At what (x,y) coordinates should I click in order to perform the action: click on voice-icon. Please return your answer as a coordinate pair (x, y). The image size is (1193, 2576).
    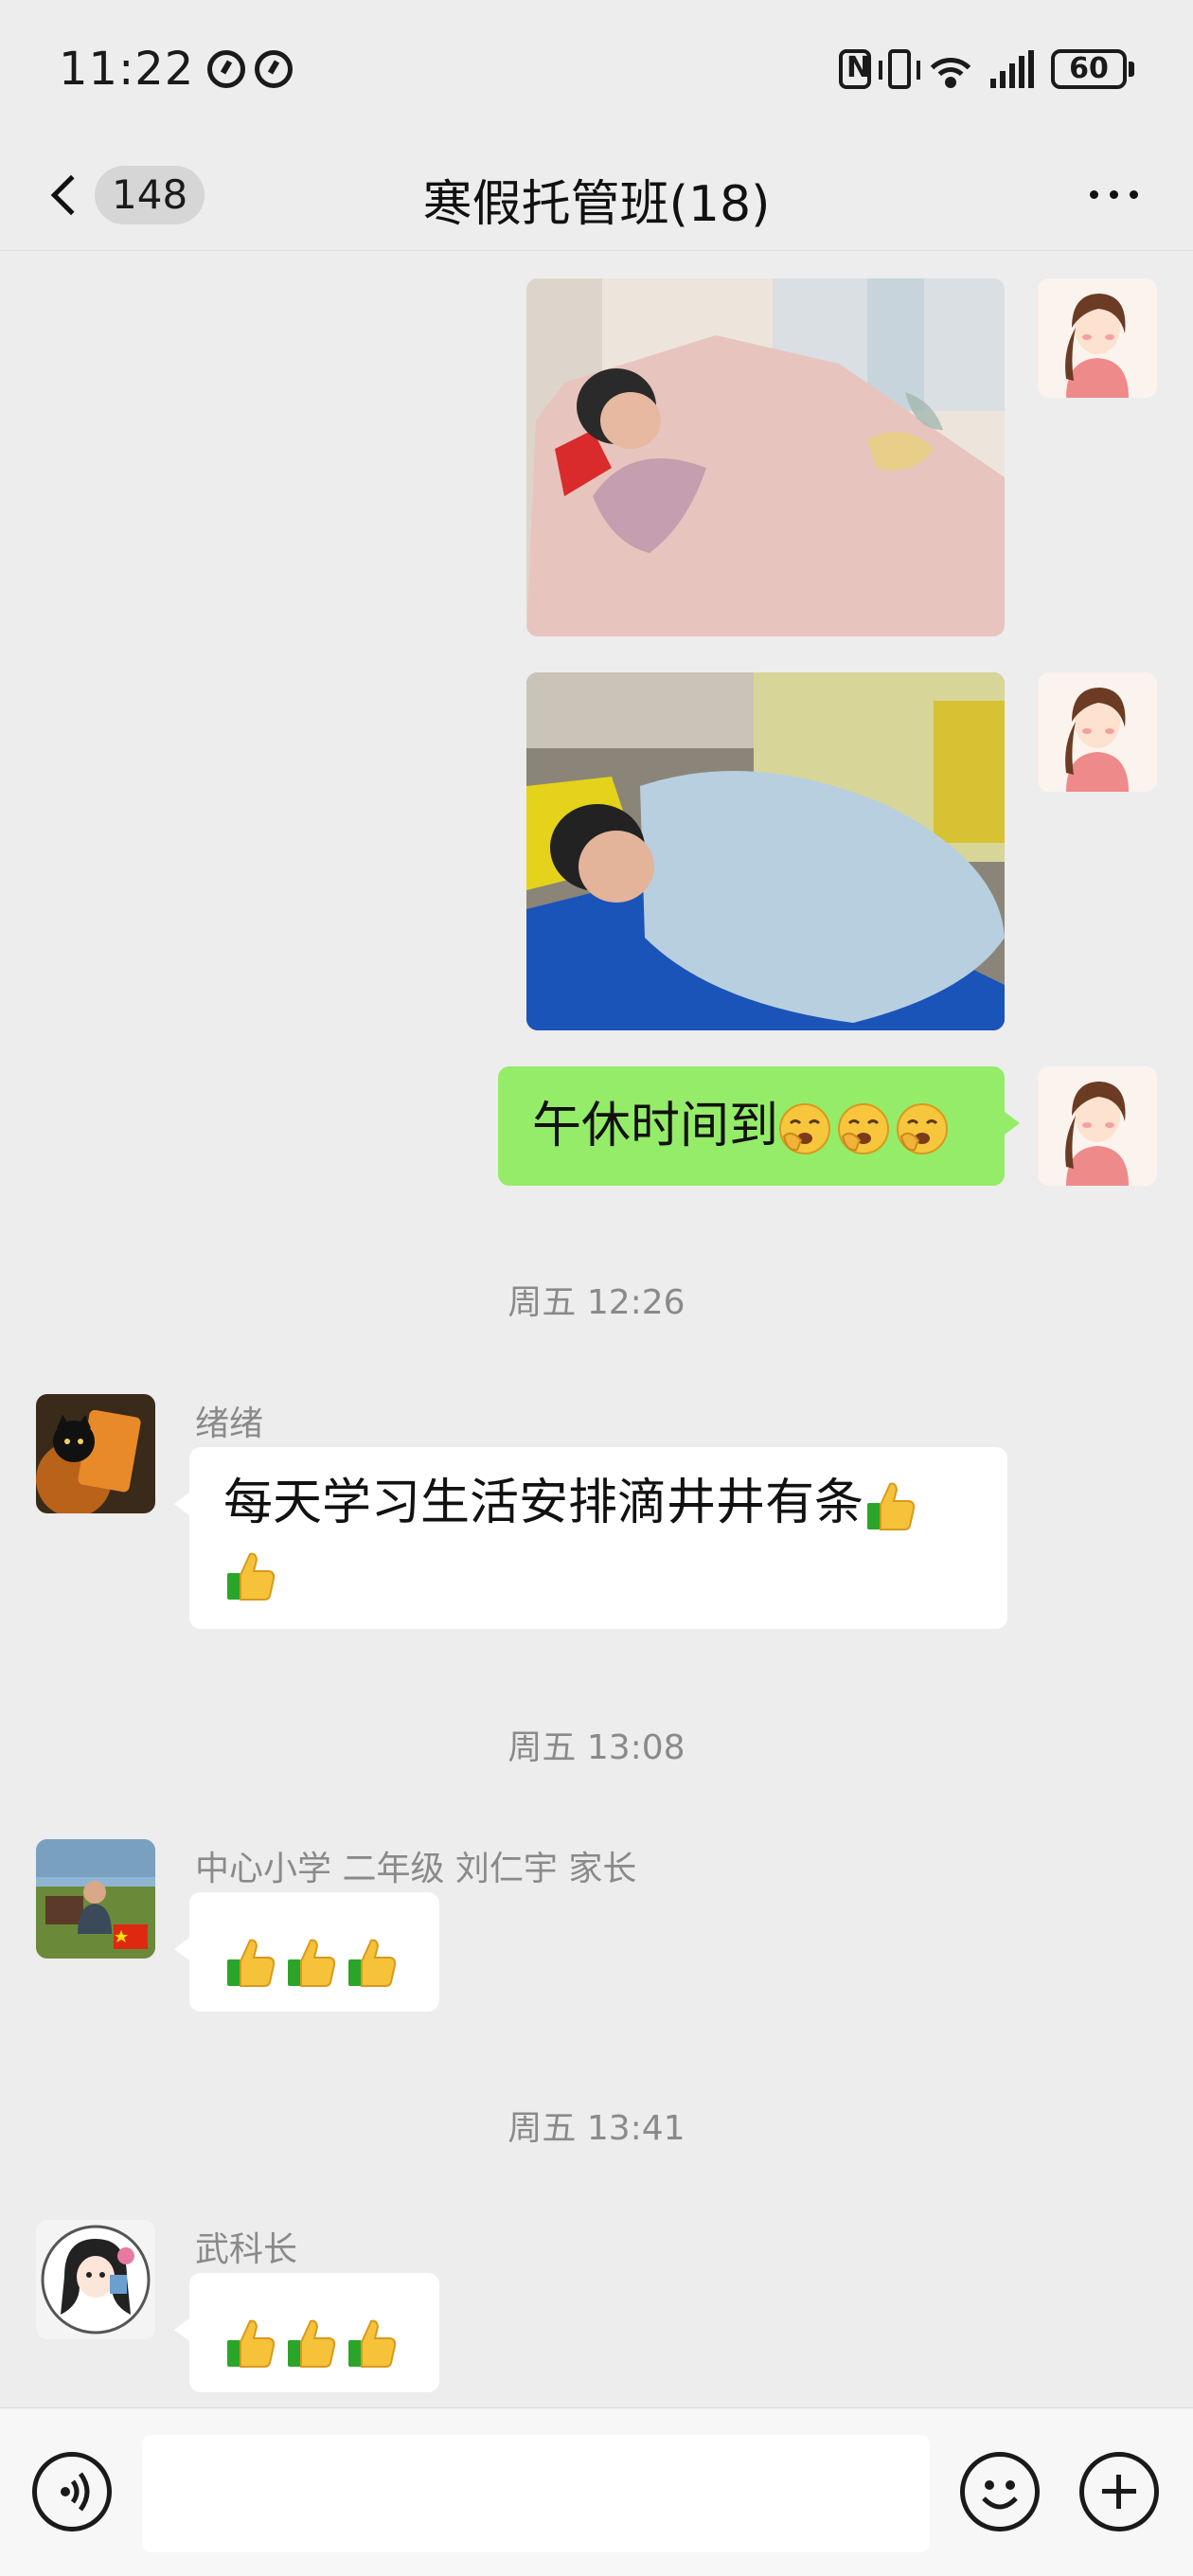
    Looking at the image, I should click on (75, 2492).